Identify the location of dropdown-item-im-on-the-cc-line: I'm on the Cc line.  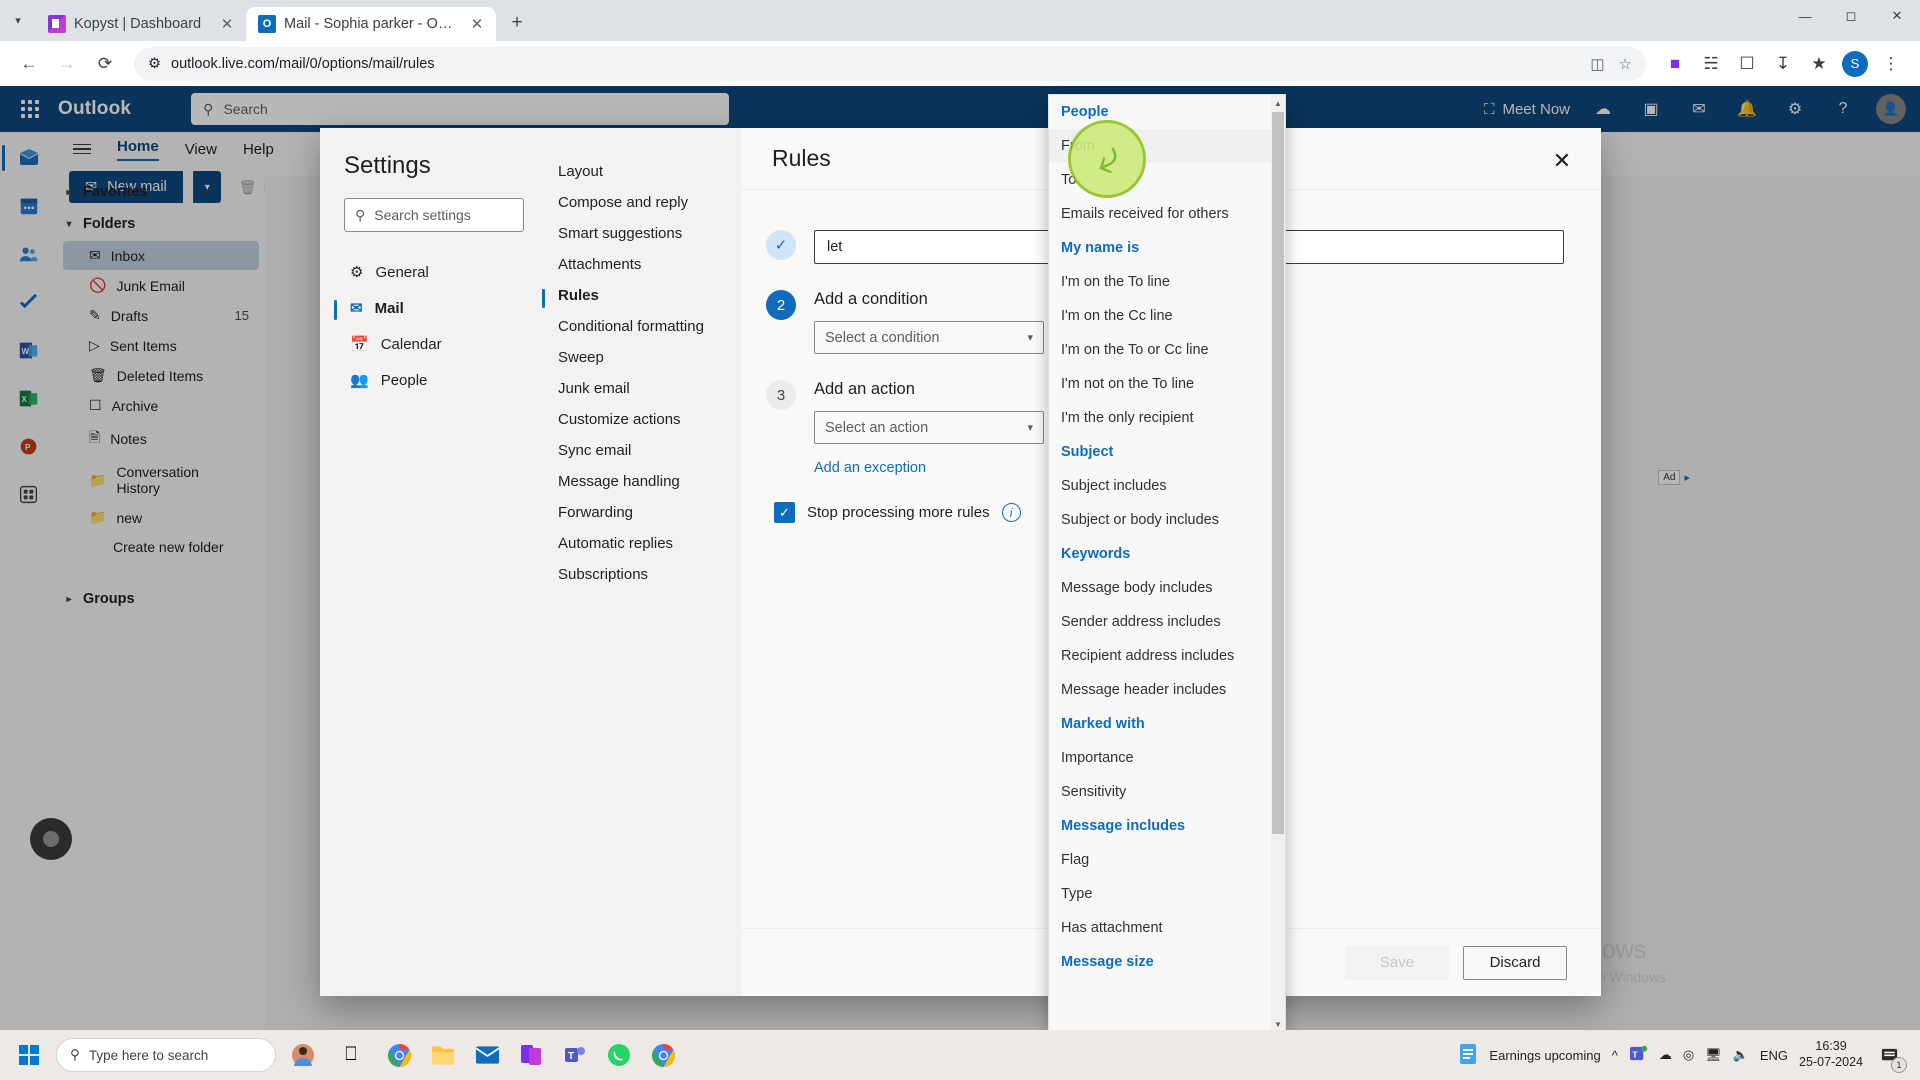
(1160, 316).